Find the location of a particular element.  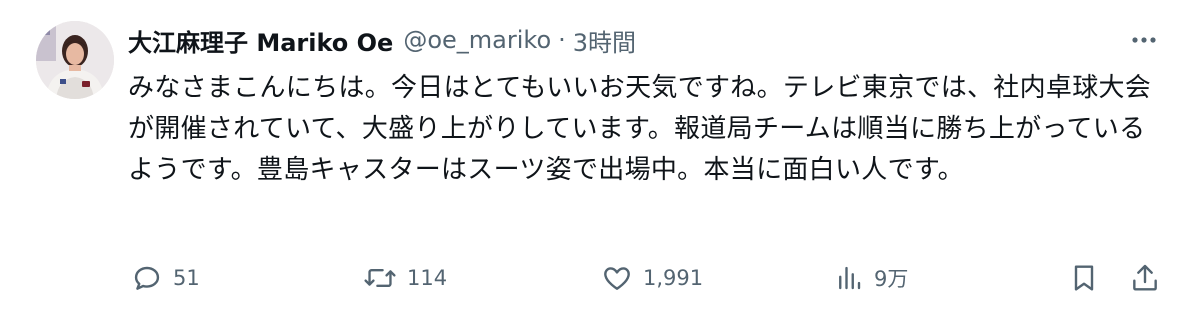

reply-count: 51 is located at coordinates (186, 278).